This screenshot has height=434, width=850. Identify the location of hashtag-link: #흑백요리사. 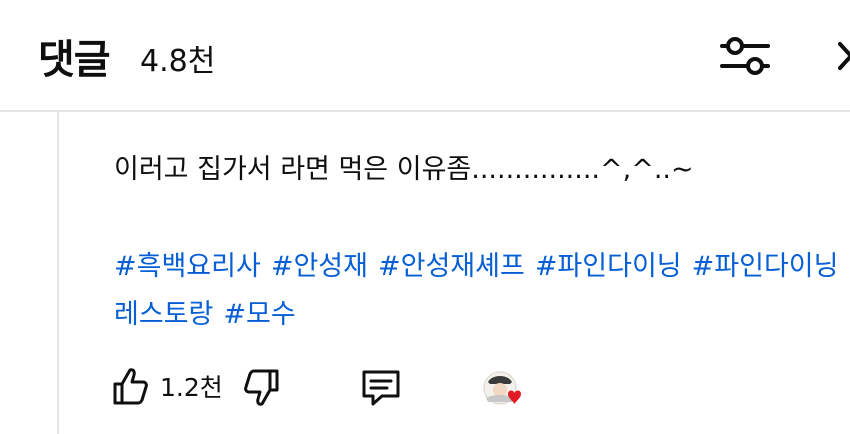
(187, 266).